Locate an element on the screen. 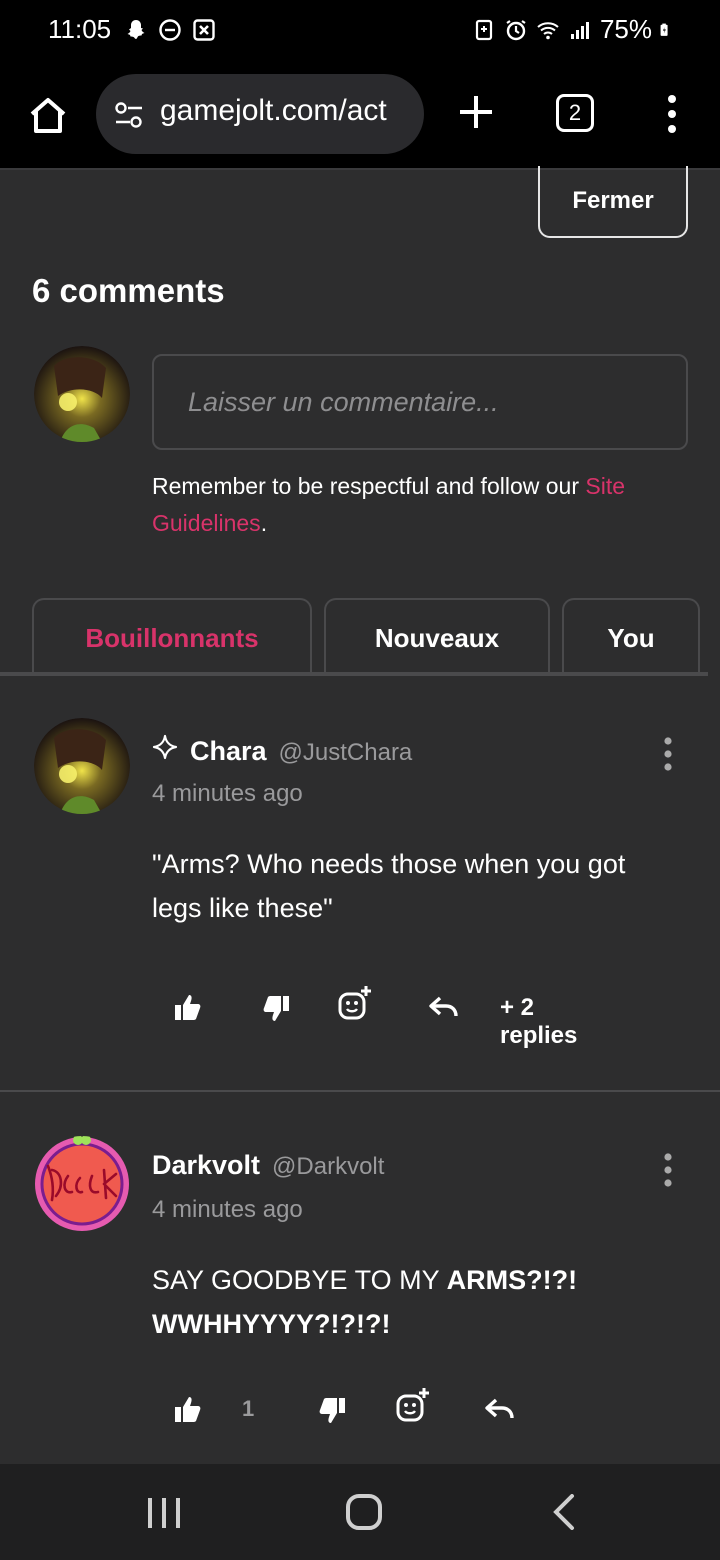 The height and width of the screenshot is (1560, 720). wifi-icon is located at coordinates (548, 30).